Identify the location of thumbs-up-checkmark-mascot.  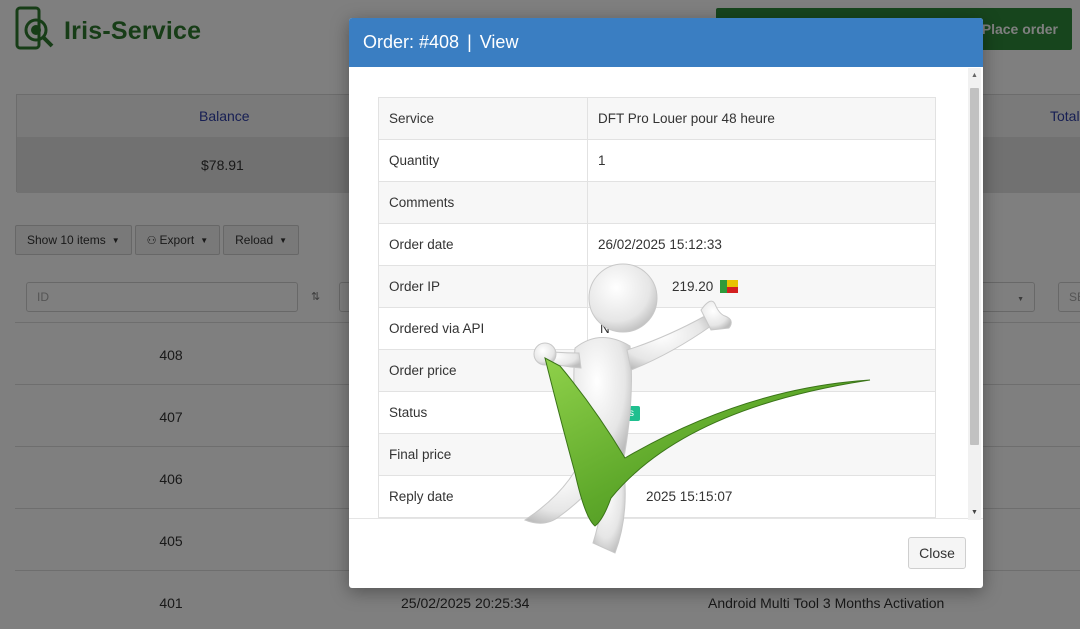
(697, 408).